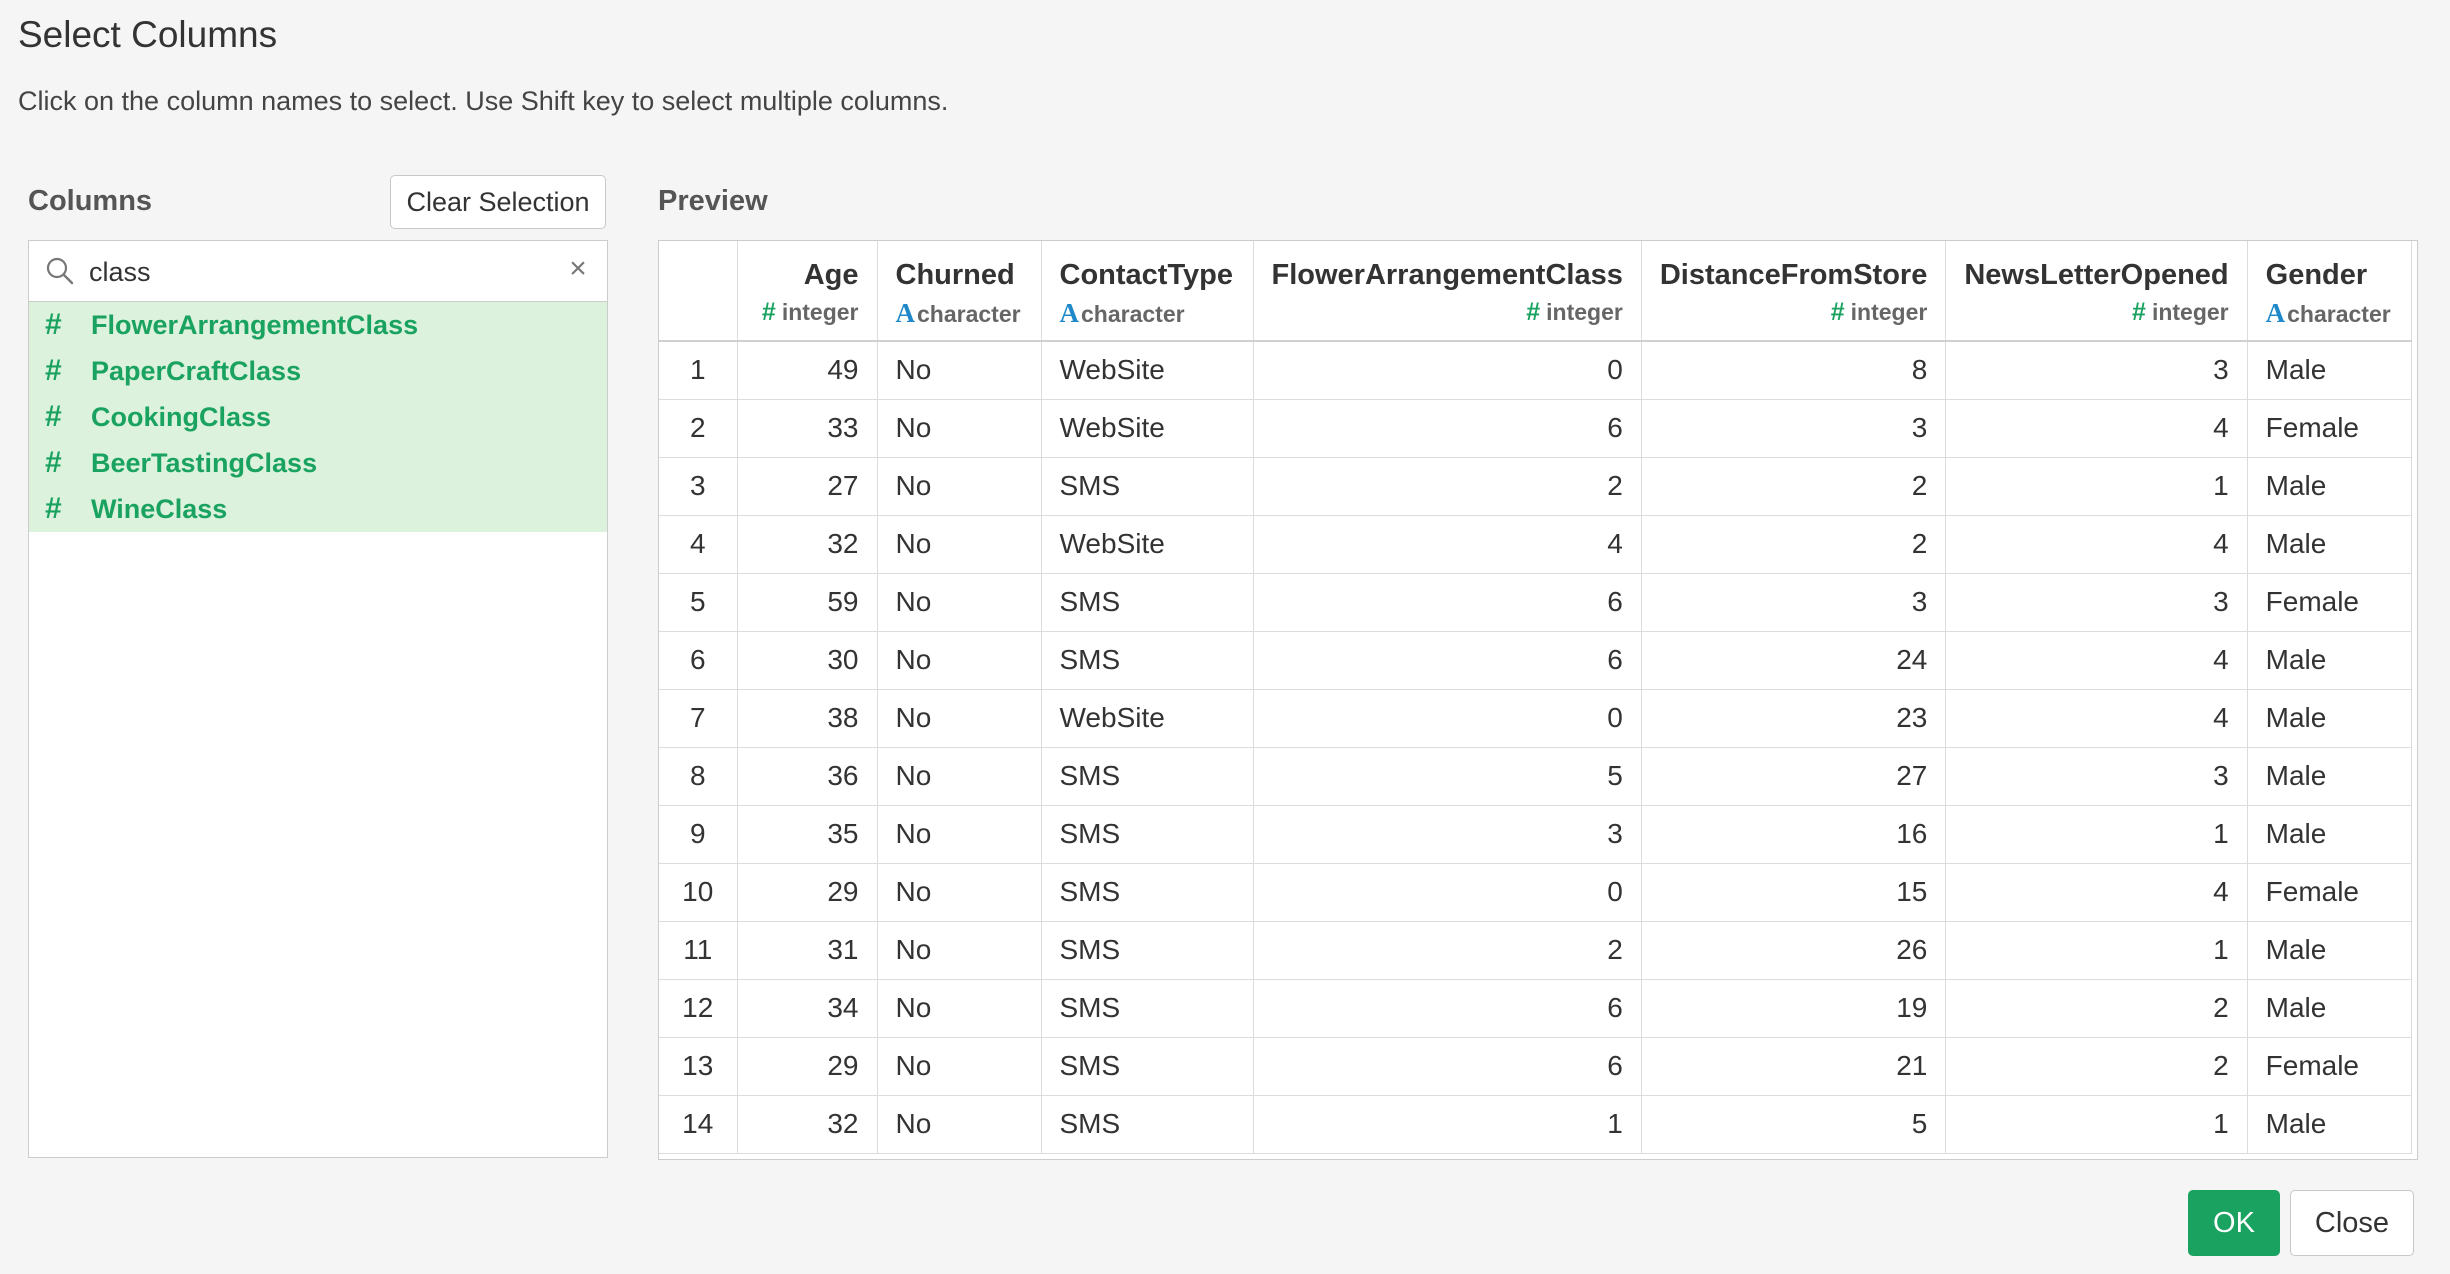 This screenshot has height=1274, width=2450. Describe the element at coordinates (1133, 314) in the screenshot. I see `column-type-label: character` at that location.